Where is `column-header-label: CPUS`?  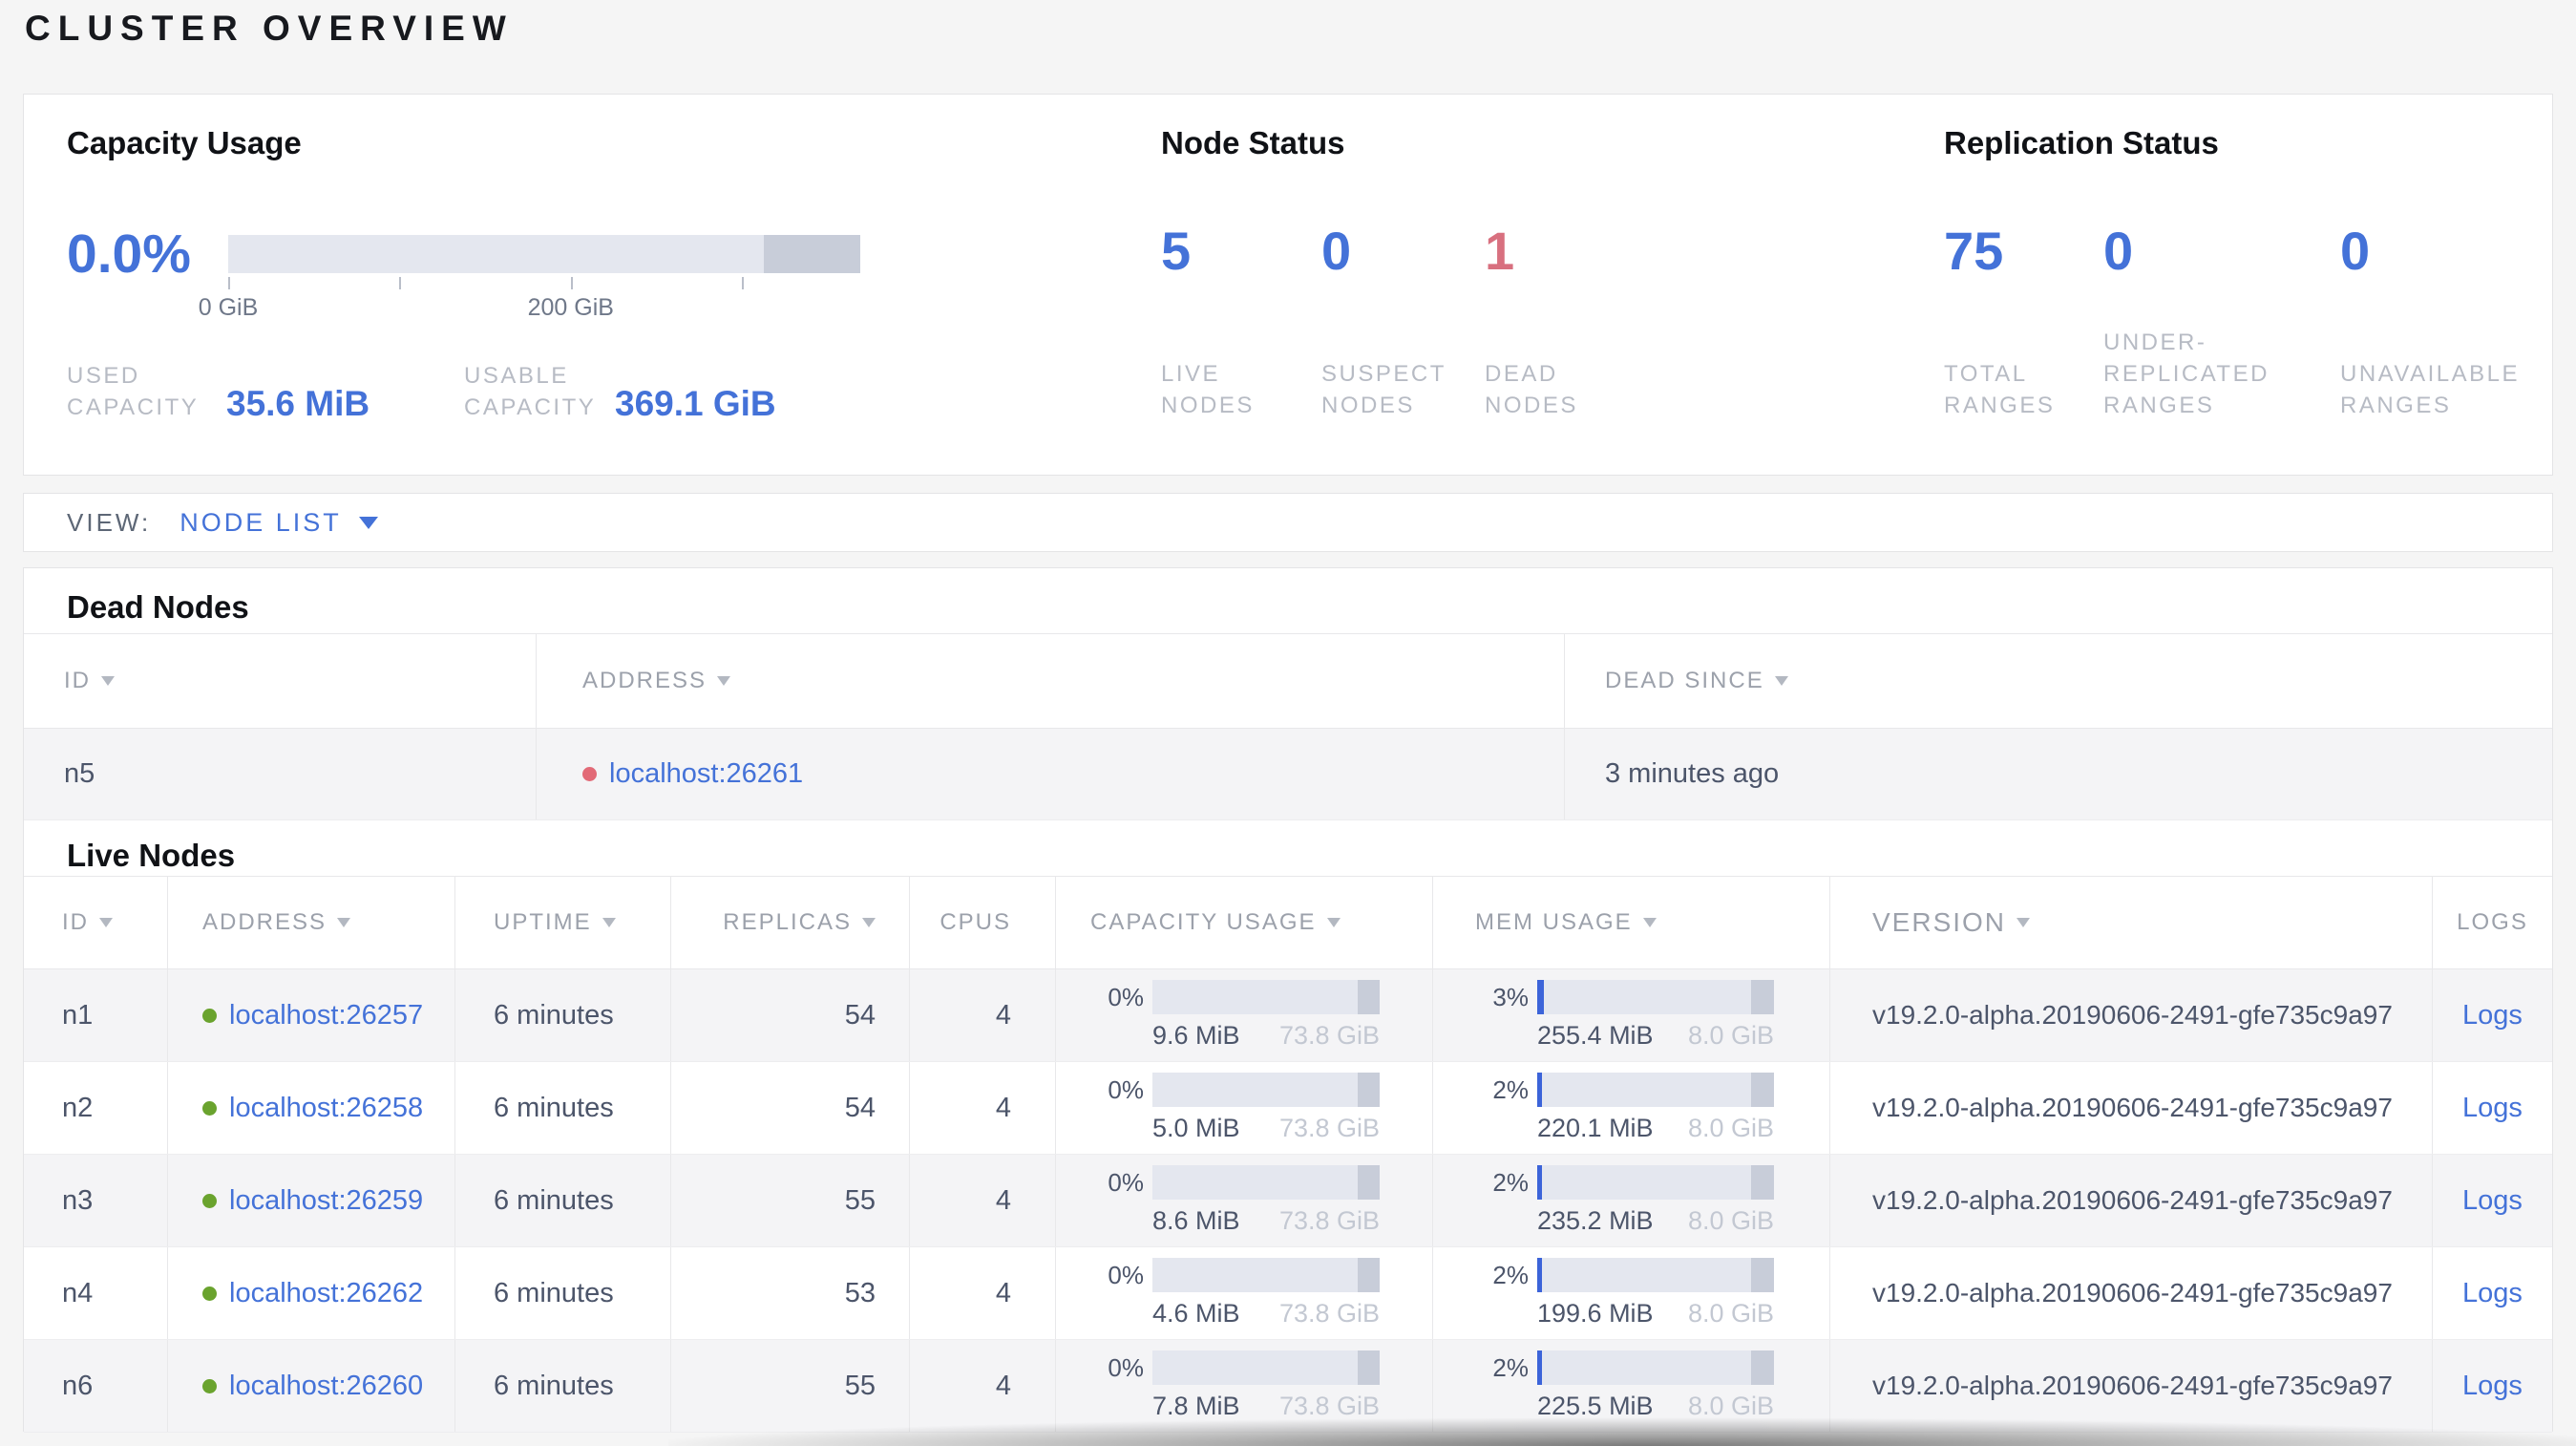
column-header-label: CPUS is located at coordinates (975, 922).